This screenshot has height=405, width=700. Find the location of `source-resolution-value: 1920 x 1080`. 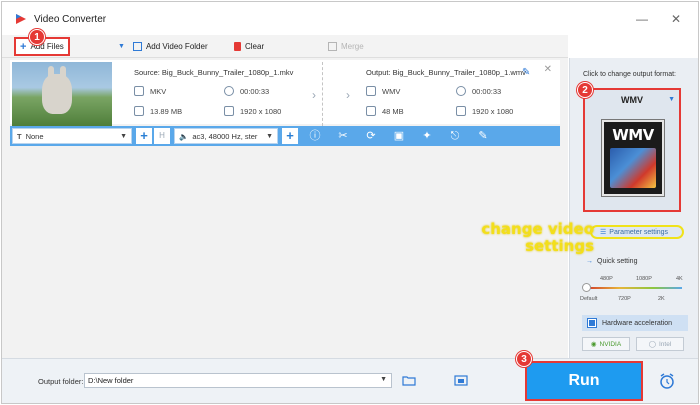

source-resolution-value: 1920 x 1080 is located at coordinates (261, 111).